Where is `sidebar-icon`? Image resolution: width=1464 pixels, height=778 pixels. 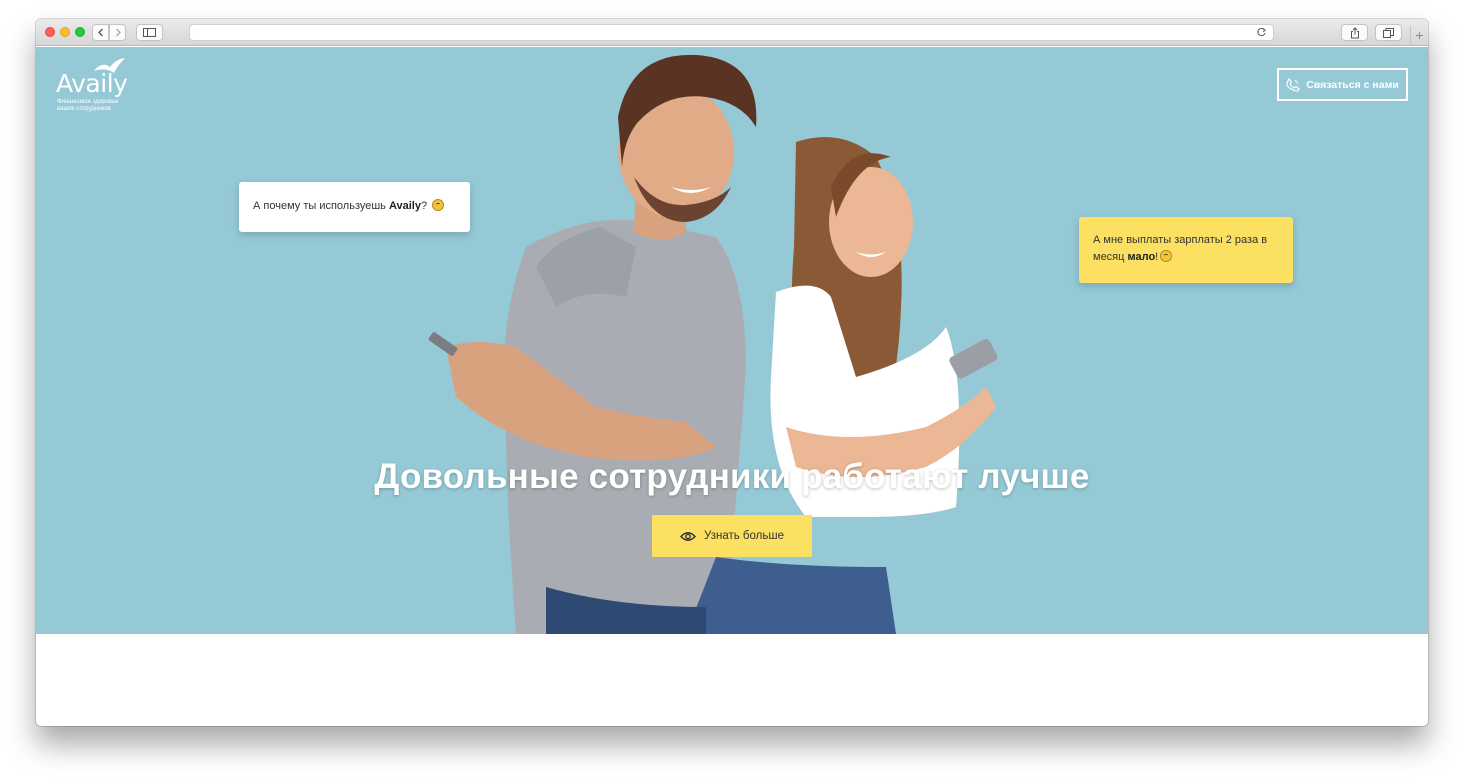
sidebar-icon is located at coordinates (149, 32).